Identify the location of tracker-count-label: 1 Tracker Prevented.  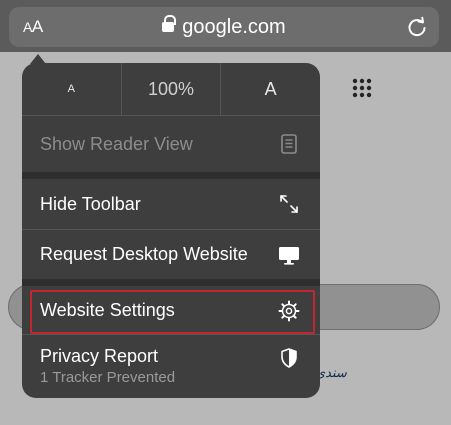
(108, 377).